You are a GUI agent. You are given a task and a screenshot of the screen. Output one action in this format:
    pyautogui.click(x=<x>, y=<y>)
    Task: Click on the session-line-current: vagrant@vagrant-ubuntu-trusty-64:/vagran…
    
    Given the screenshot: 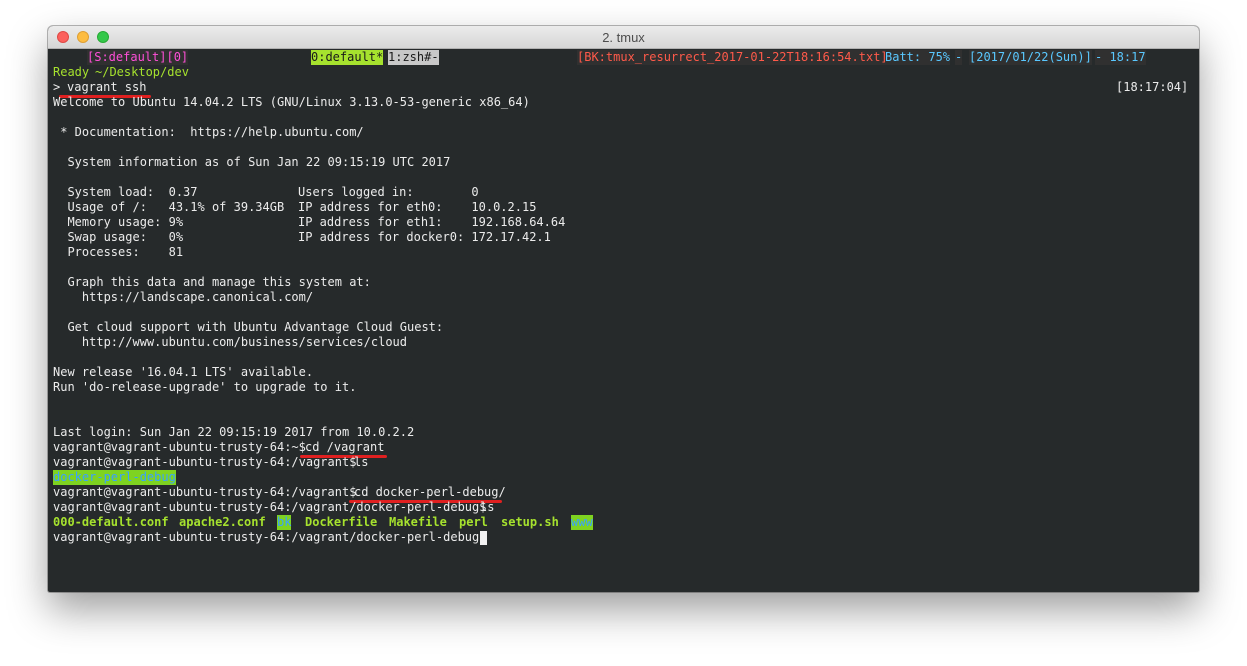 What is the action you would take?
    pyautogui.click(x=269, y=537)
    